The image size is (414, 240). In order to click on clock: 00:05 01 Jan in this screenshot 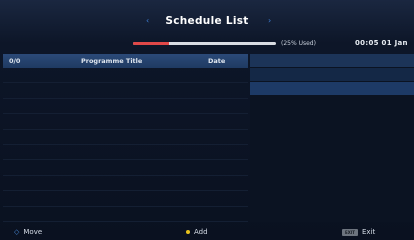, I will do `click(381, 43)`.